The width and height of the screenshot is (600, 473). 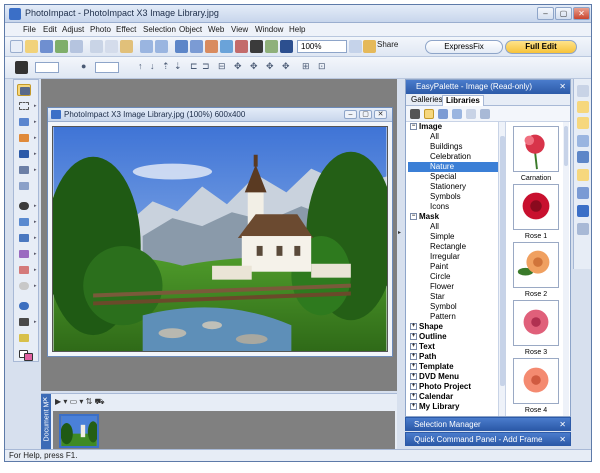 What do you see at coordinates (27, 122) in the screenshot?
I see `tool-lasso: ▸` at bounding box center [27, 122].